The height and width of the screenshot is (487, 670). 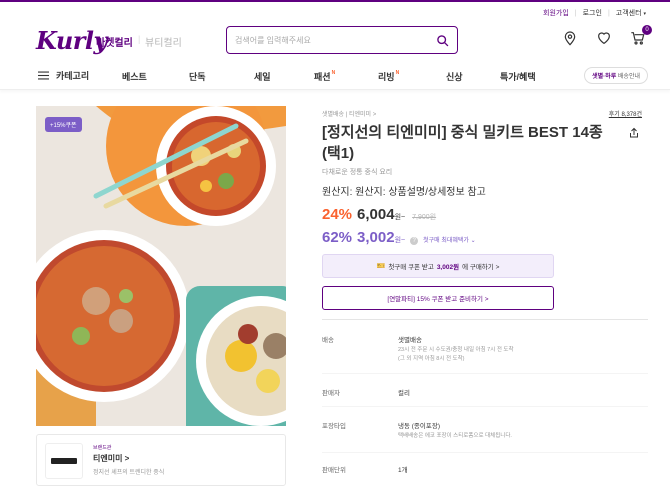 I want to click on info-value-seller: 컬리, so click(x=404, y=393).